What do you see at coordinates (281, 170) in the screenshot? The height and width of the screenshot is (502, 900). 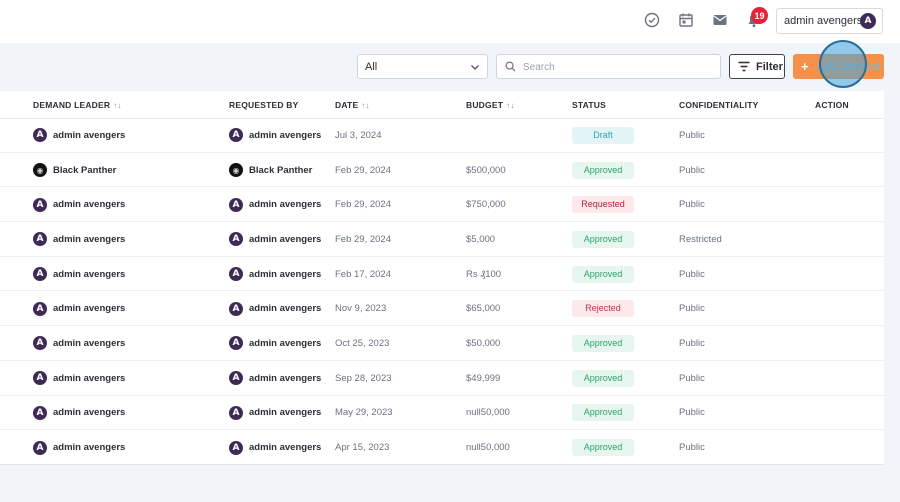 I see `requested-by-name: Black Panther` at bounding box center [281, 170].